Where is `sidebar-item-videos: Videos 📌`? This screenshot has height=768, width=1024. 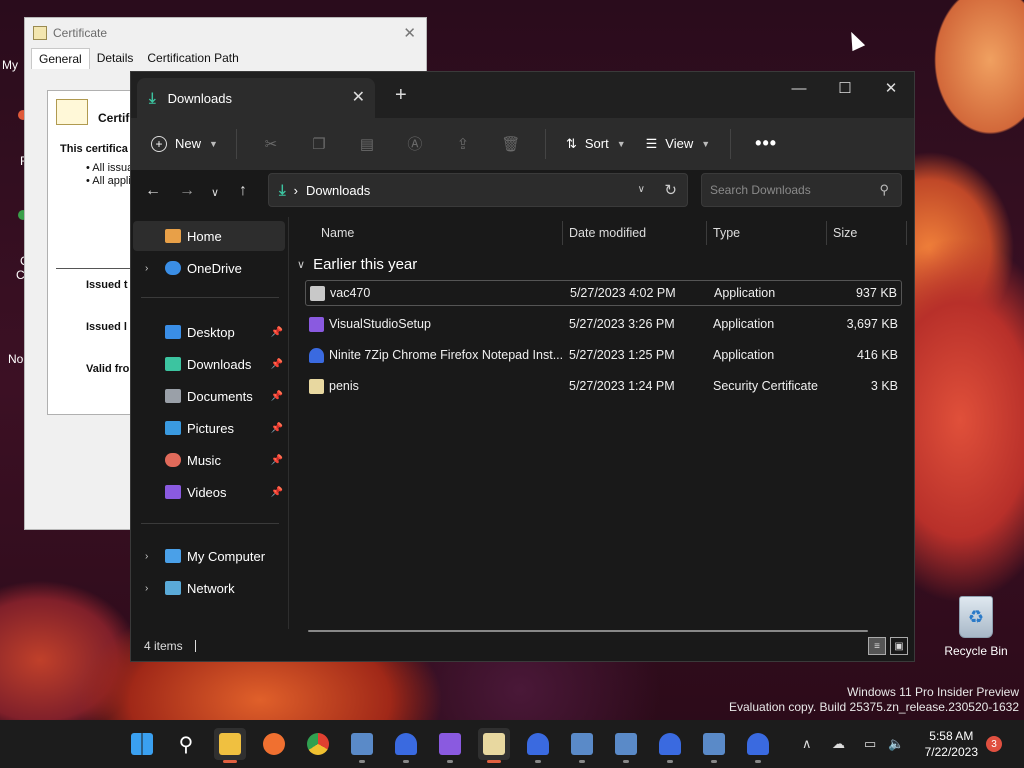 sidebar-item-videos: Videos 📌 is located at coordinates (209, 492).